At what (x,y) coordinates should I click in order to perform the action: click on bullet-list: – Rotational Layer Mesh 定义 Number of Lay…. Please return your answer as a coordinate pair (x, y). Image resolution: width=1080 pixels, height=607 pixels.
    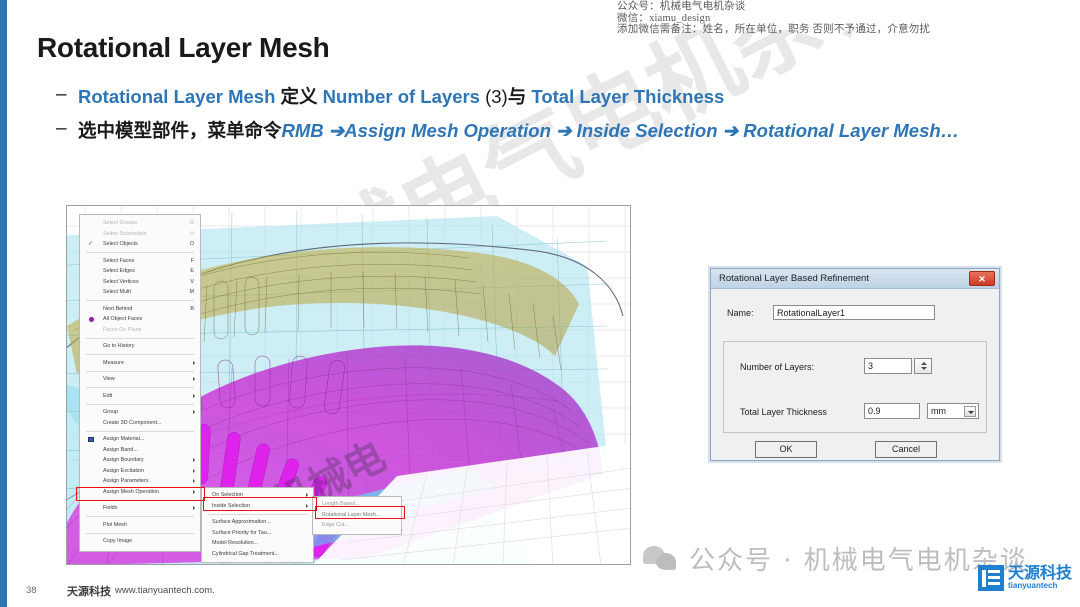
    Looking at the image, I should click on (532, 116).